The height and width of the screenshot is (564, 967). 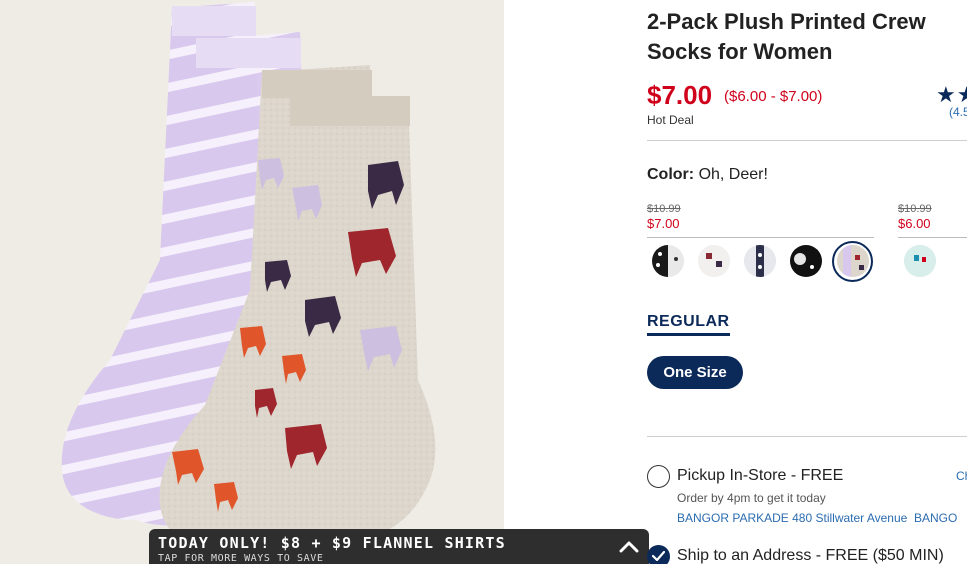 What do you see at coordinates (695, 372) in the screenshot?
I see `size-one-size-button: One Size` at bounding box center [695, 372].